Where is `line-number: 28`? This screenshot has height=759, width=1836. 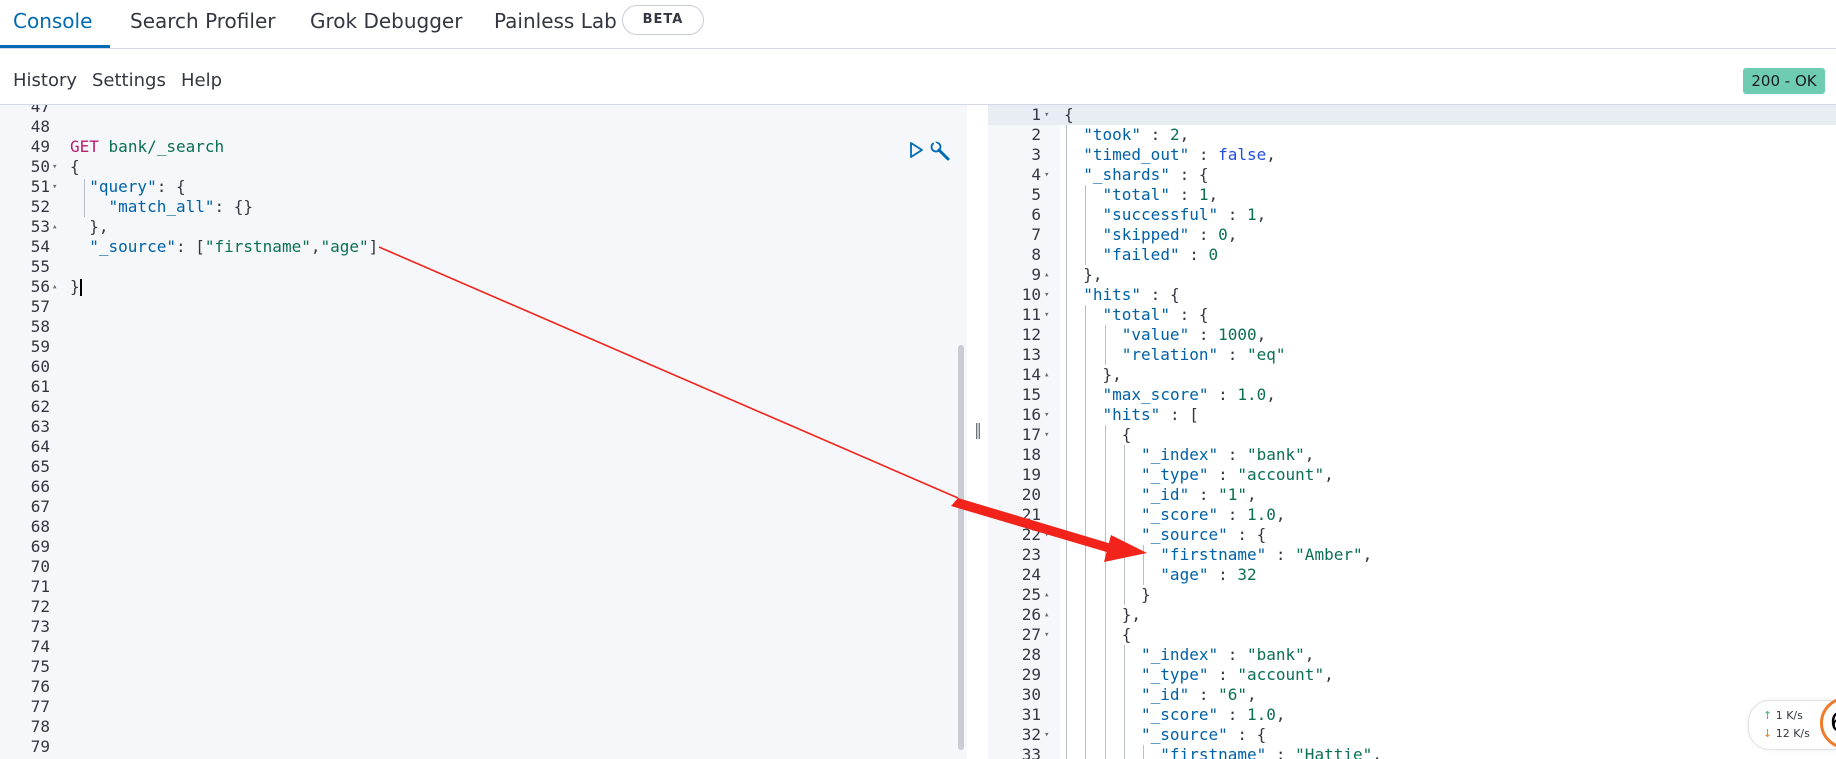 line-number: 28 is located at coordinates (1031, 654).